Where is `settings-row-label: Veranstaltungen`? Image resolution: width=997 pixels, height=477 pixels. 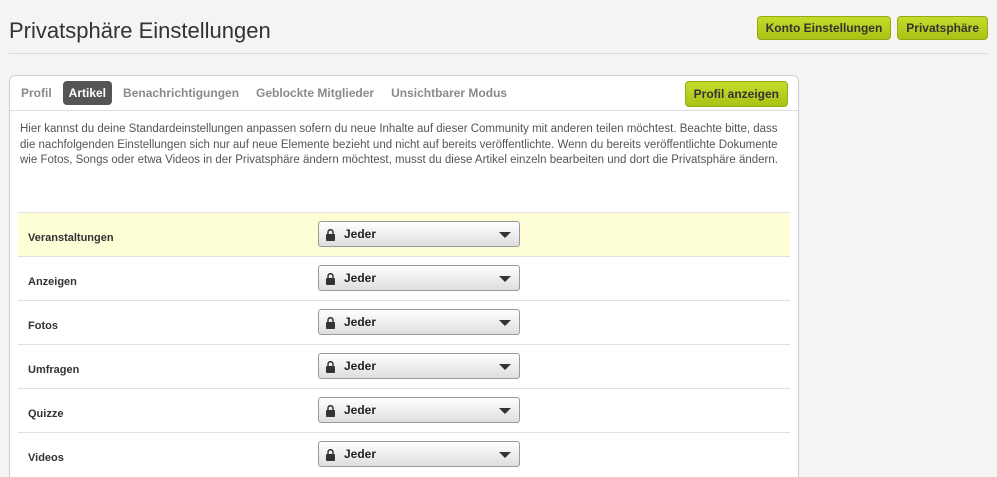 settings-row-label: Veranstaltungen is located at coordinates (71, 238).